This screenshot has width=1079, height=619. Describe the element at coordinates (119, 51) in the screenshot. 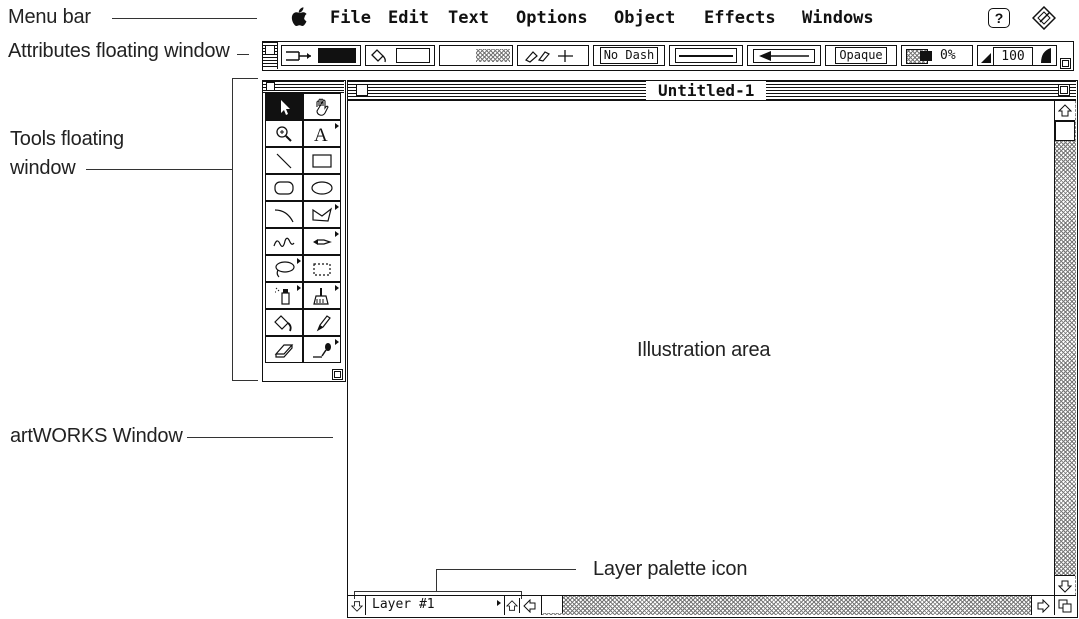

I see `attributes-window-callout: Attributes floating window` at that location.